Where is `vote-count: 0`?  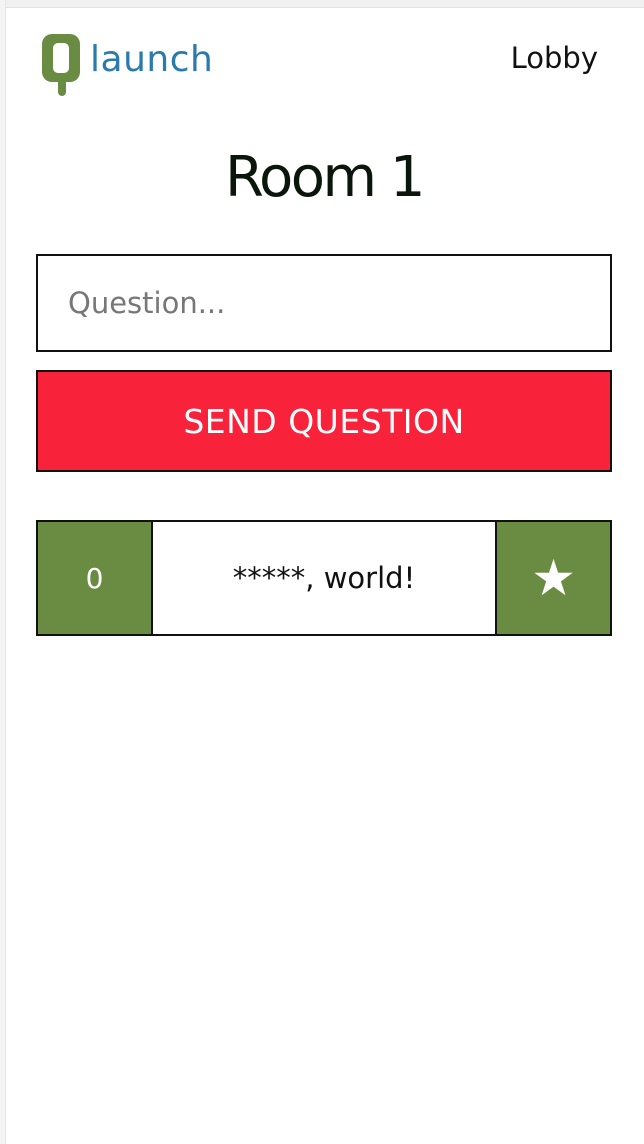 vote-count: 0 is located at coordinates (94, 578).